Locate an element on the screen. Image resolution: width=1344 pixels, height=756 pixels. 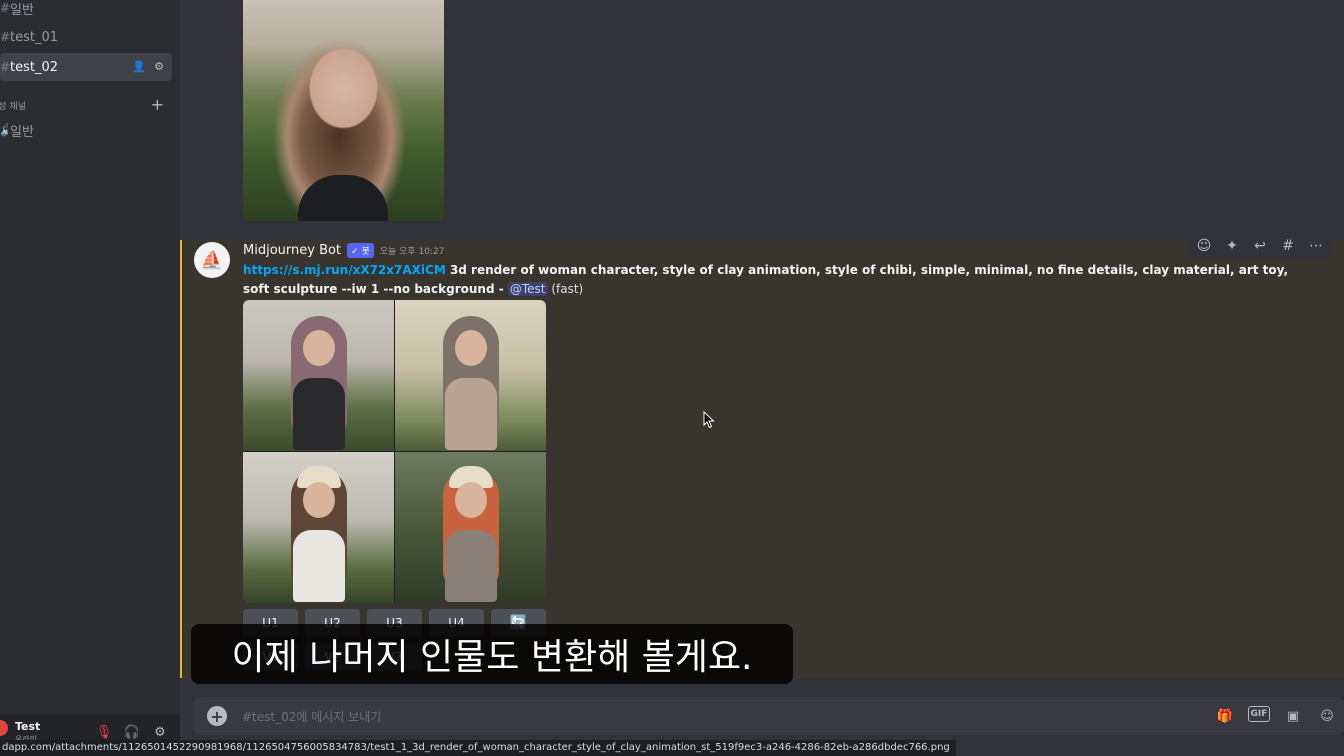
emoji-icon: ☺ is located at coordinates (1327, 716).